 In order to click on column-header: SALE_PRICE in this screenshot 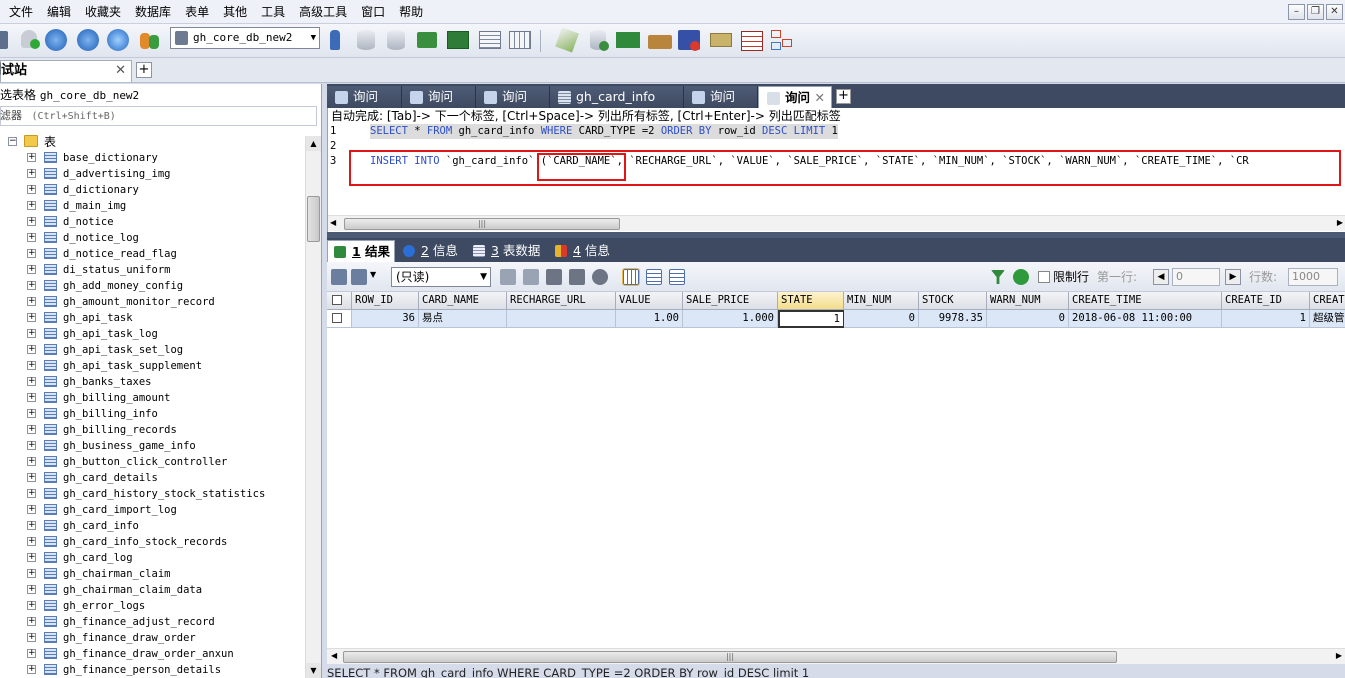, I will do `click(730, 301)`.